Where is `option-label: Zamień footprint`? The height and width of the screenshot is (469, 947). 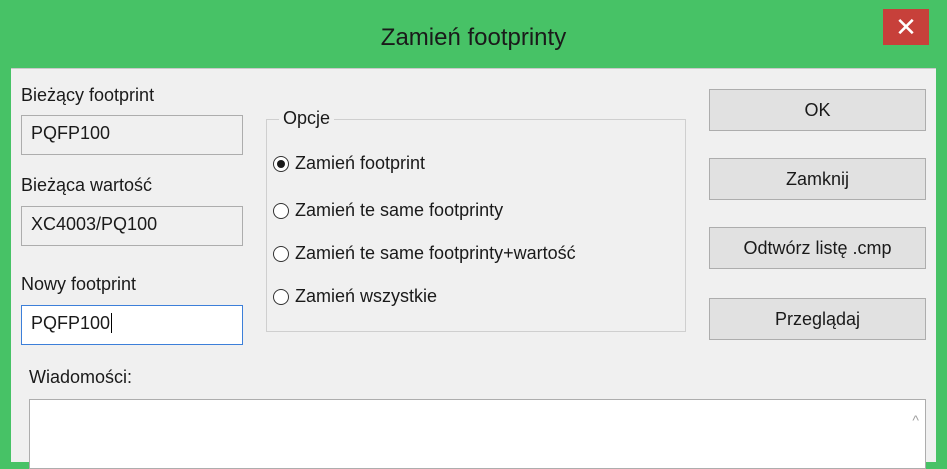
option-label: Zamień footprint is located at coordinates (360, 163).